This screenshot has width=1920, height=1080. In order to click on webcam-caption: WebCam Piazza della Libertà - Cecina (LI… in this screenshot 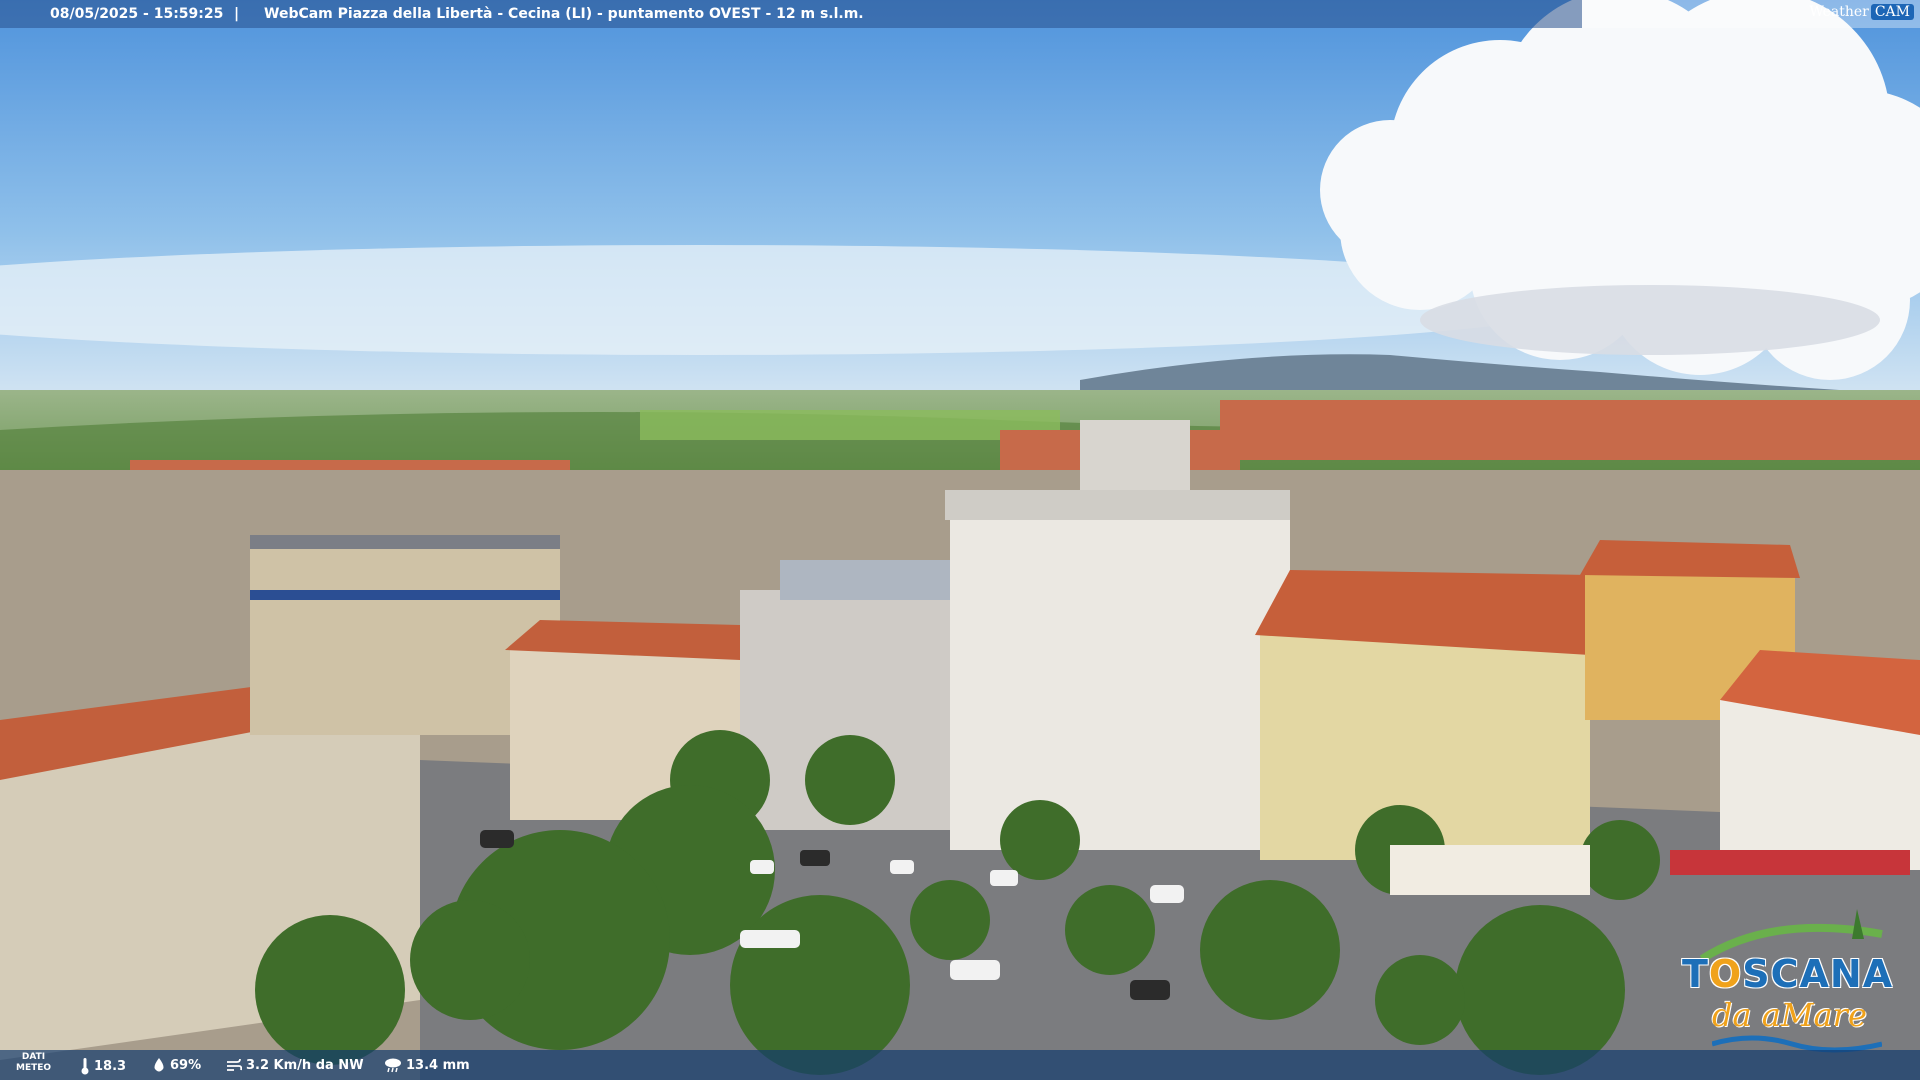, I will do `click(564, 14)`.